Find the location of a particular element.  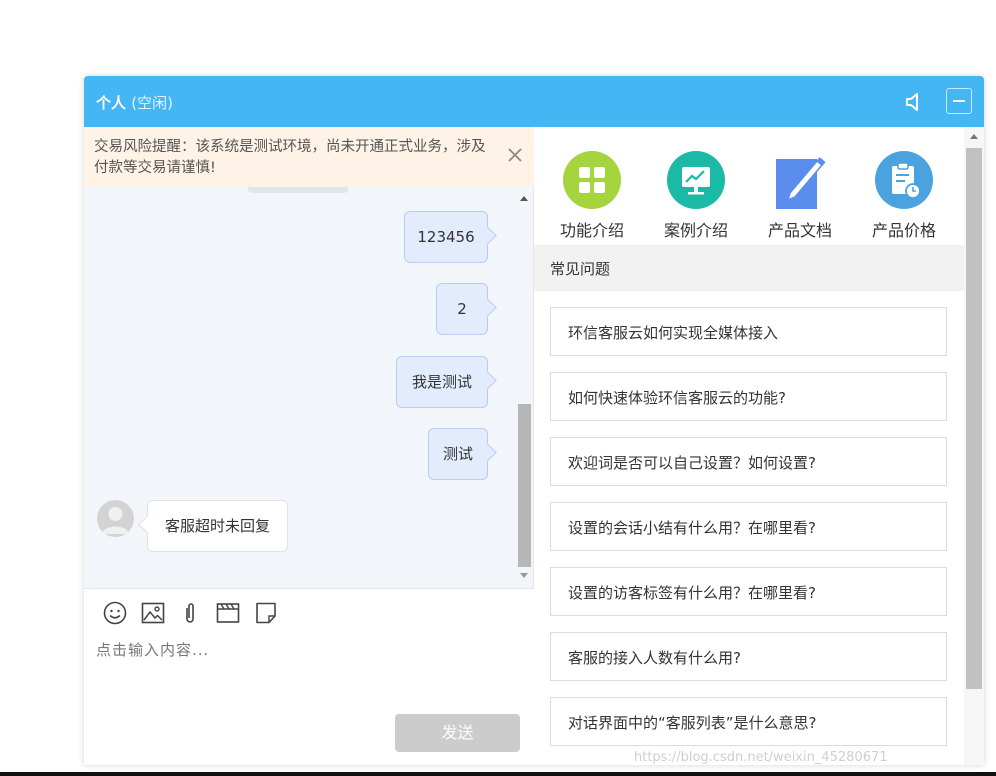

window-title: 个人 (空闲) is located at coordinates (134, 102).